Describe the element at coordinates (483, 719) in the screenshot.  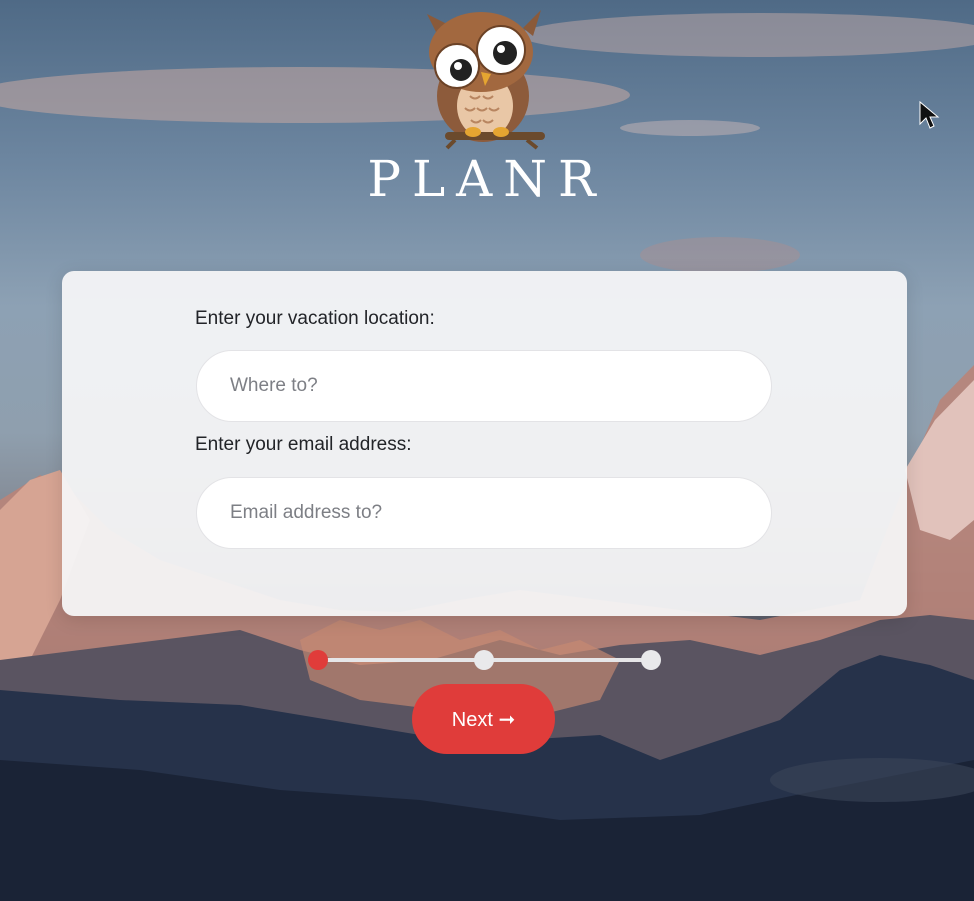
I see `next-button: Next ➞` at that location.